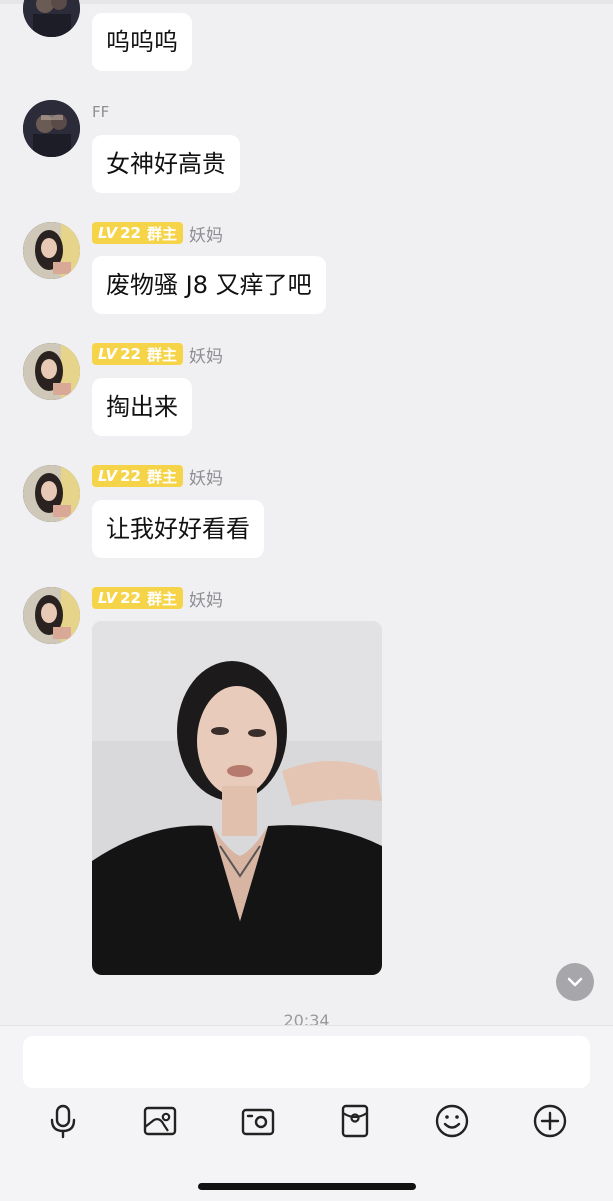 The height and width of the screenshot is (1201, 613). Describe the element at coordinates (237, 798) in the screenshot. I see `image-message` at that location.